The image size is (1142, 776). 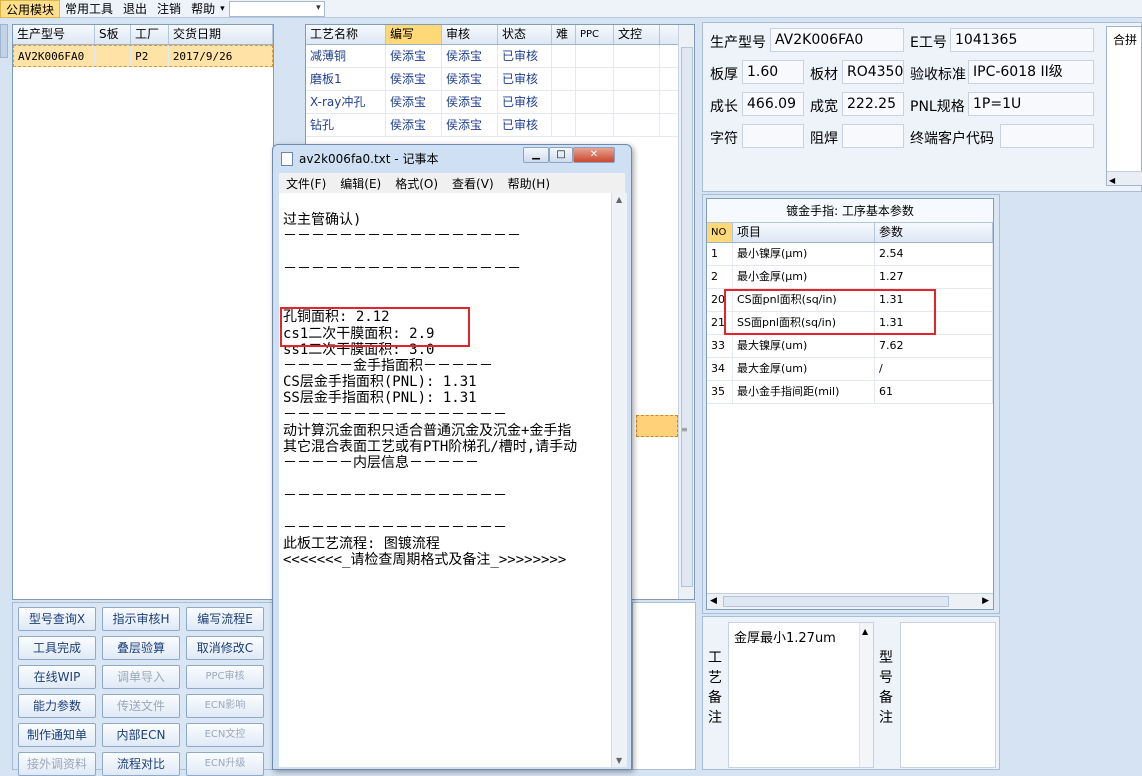 What do you see at coordinates (141, 619) in the screenshot?
I see `instruction-review-button: 指示审核H` at bounding box center [141, 619].